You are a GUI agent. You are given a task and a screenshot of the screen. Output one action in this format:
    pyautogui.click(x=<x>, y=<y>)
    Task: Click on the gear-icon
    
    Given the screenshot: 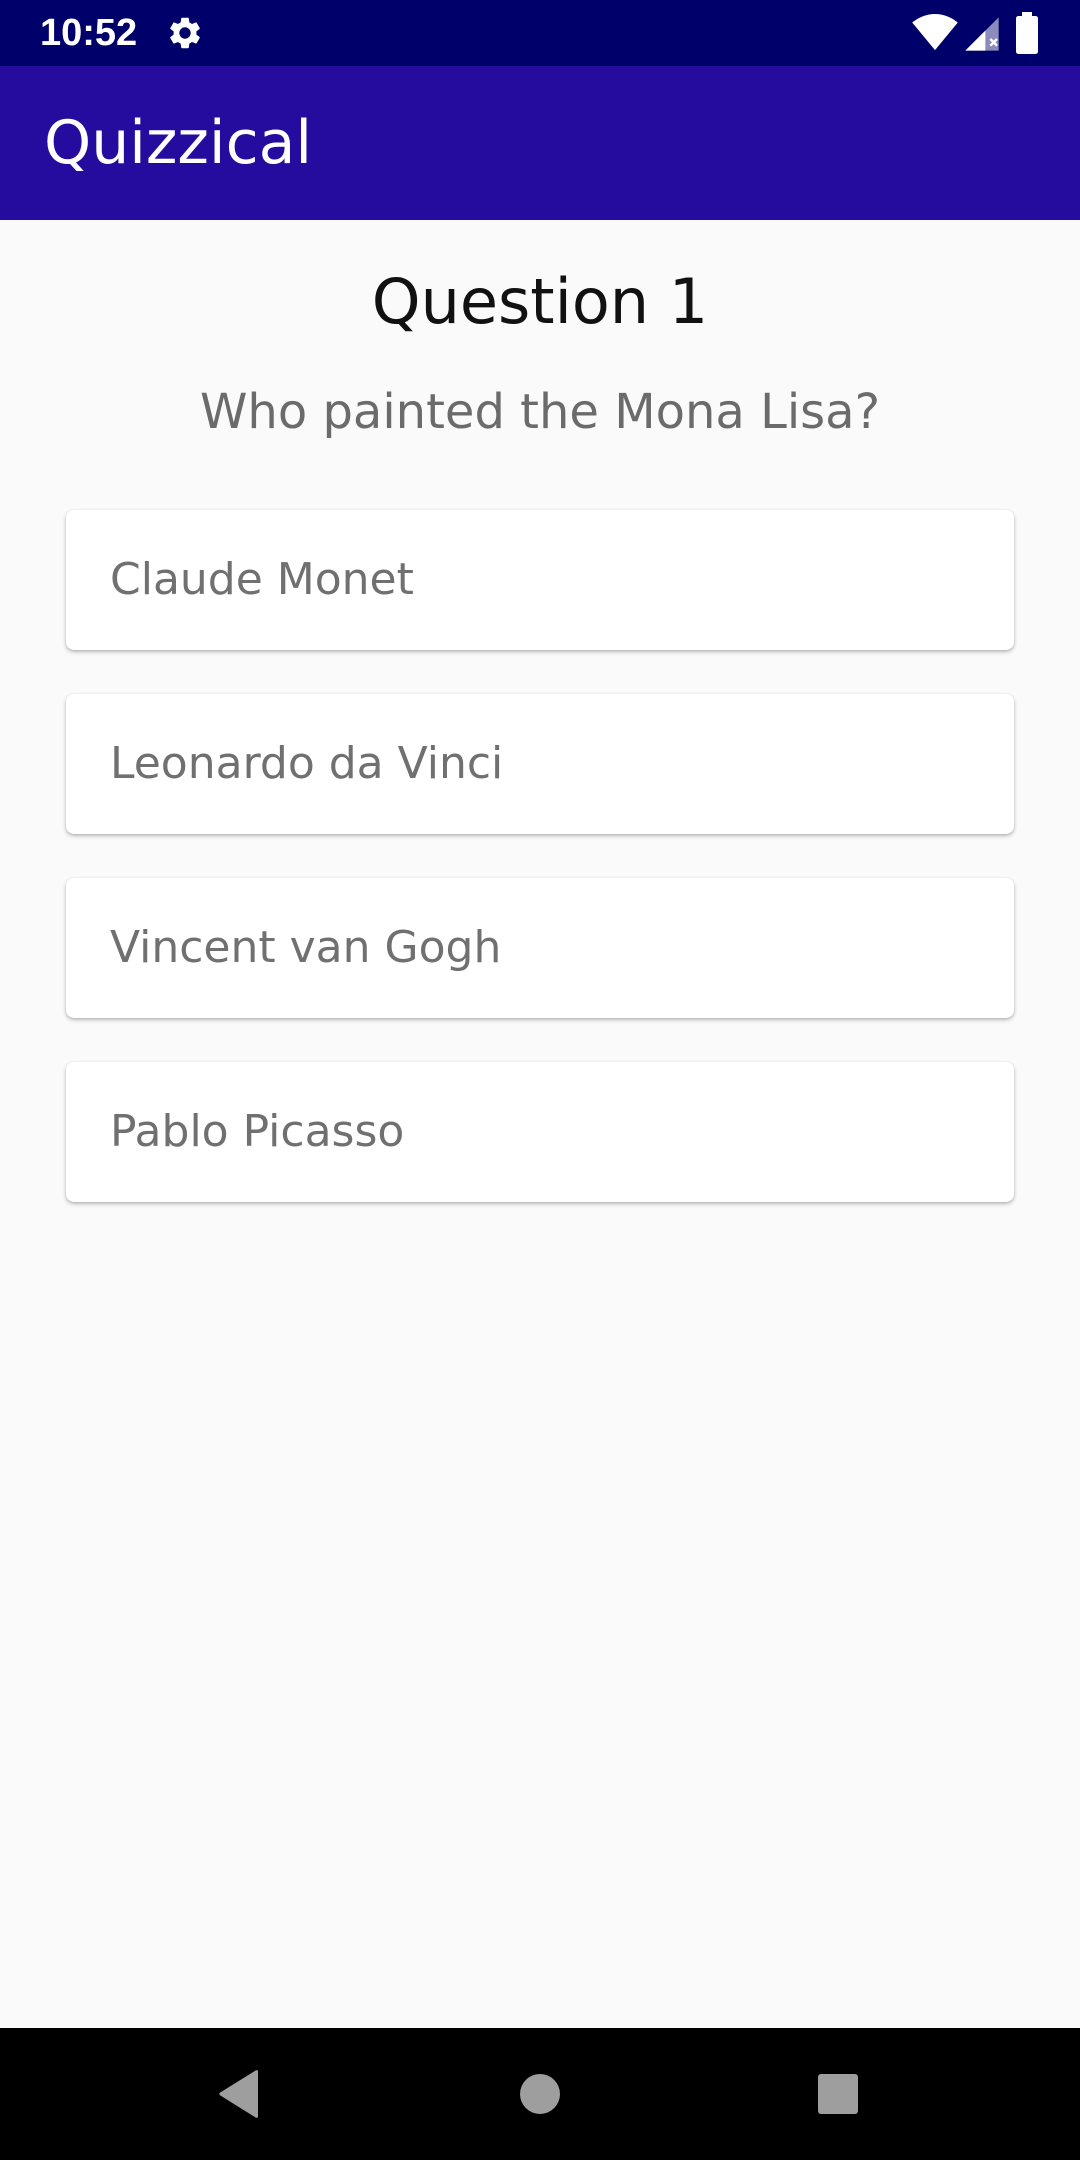 What is the action you would take?
    pyautogui.click(x=185, y=33)
    